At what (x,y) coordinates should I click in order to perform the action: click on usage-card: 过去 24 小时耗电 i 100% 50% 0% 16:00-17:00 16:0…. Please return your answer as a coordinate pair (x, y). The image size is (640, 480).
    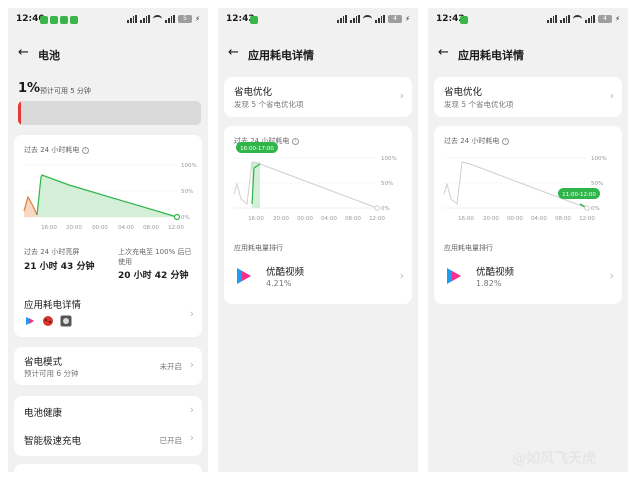
    Looking at the image, I should click on (318, 215).